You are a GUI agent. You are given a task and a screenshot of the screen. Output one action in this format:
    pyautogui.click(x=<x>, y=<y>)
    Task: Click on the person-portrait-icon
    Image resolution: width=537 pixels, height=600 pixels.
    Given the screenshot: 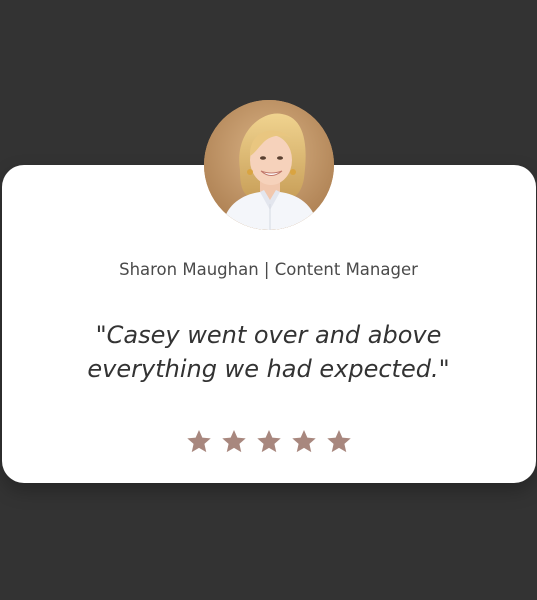 What is the action you would take?
    pyautogui.click(x=269, y=165)
    